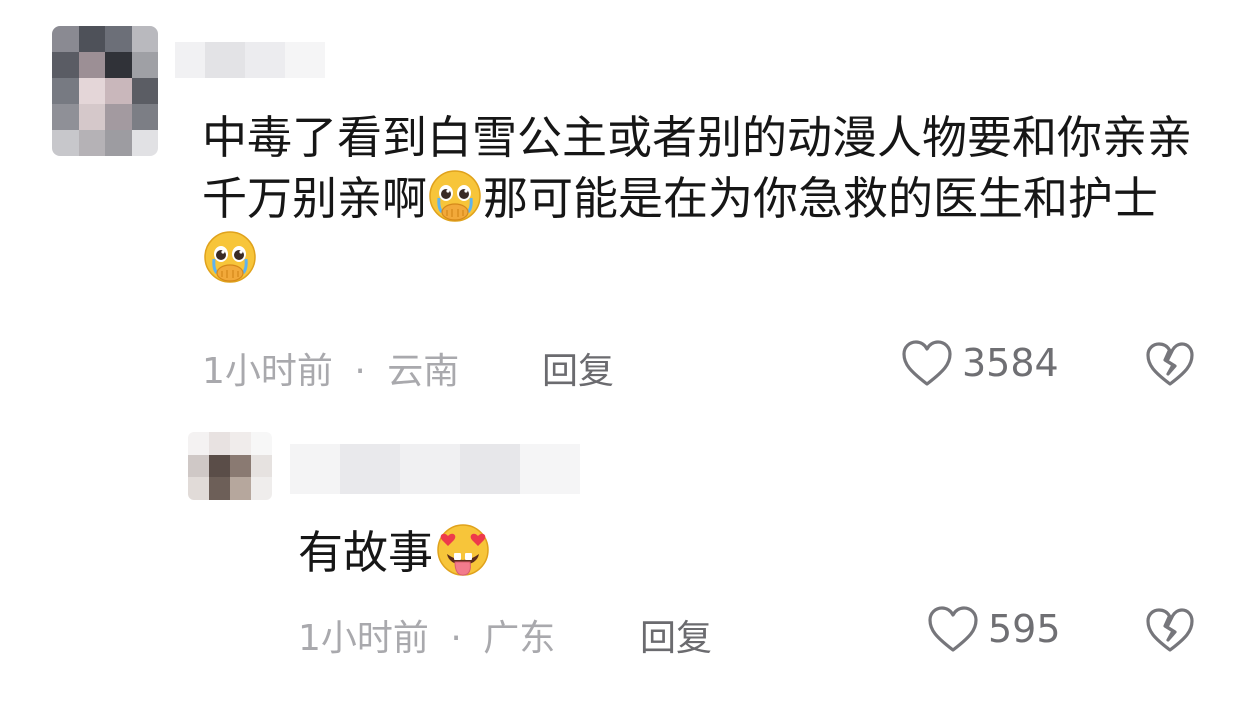  What do you see at coordinates (461, 547) in the screenshot?
I see `heart-eyes-tongue-emoji-icon` at bounding box center [461, 547].